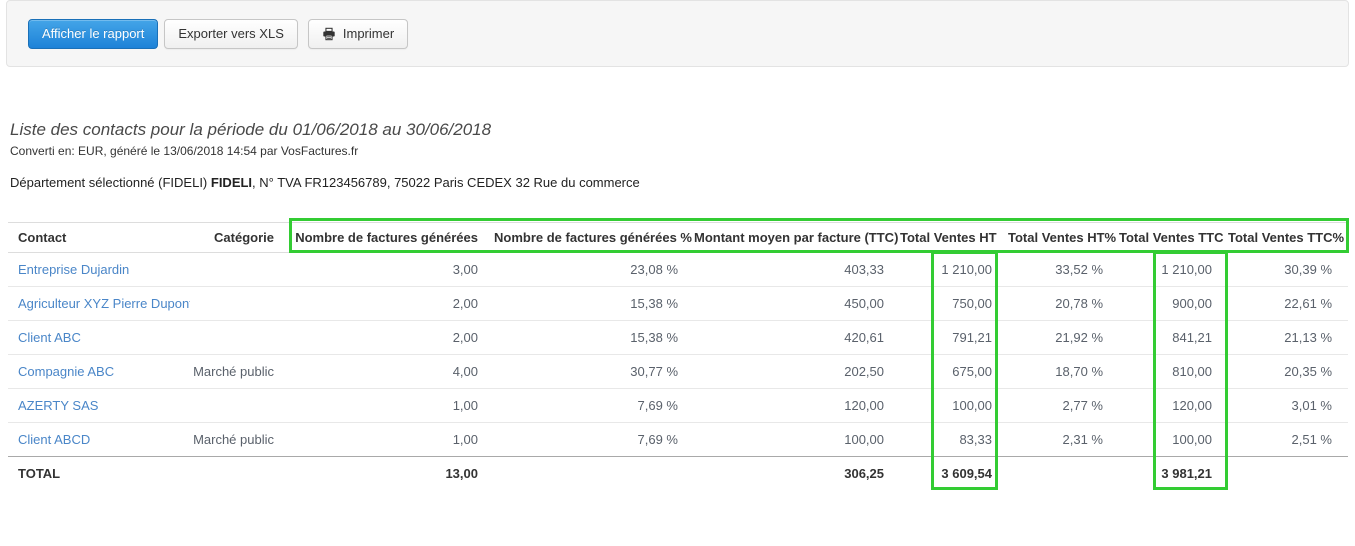  I want to click on total-value-cell: 13,00, so click(392, 473).